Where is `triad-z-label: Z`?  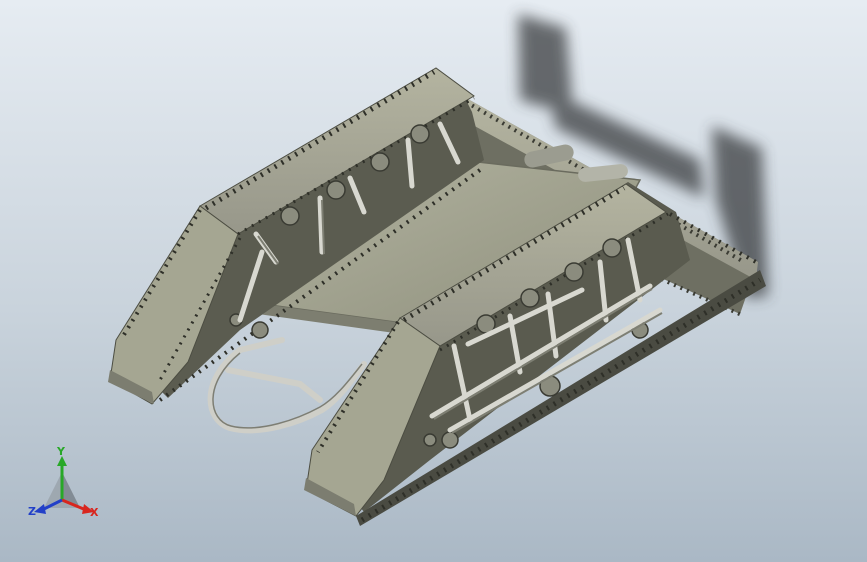 triad-z-label: Z is located at coordinates (32, 511).